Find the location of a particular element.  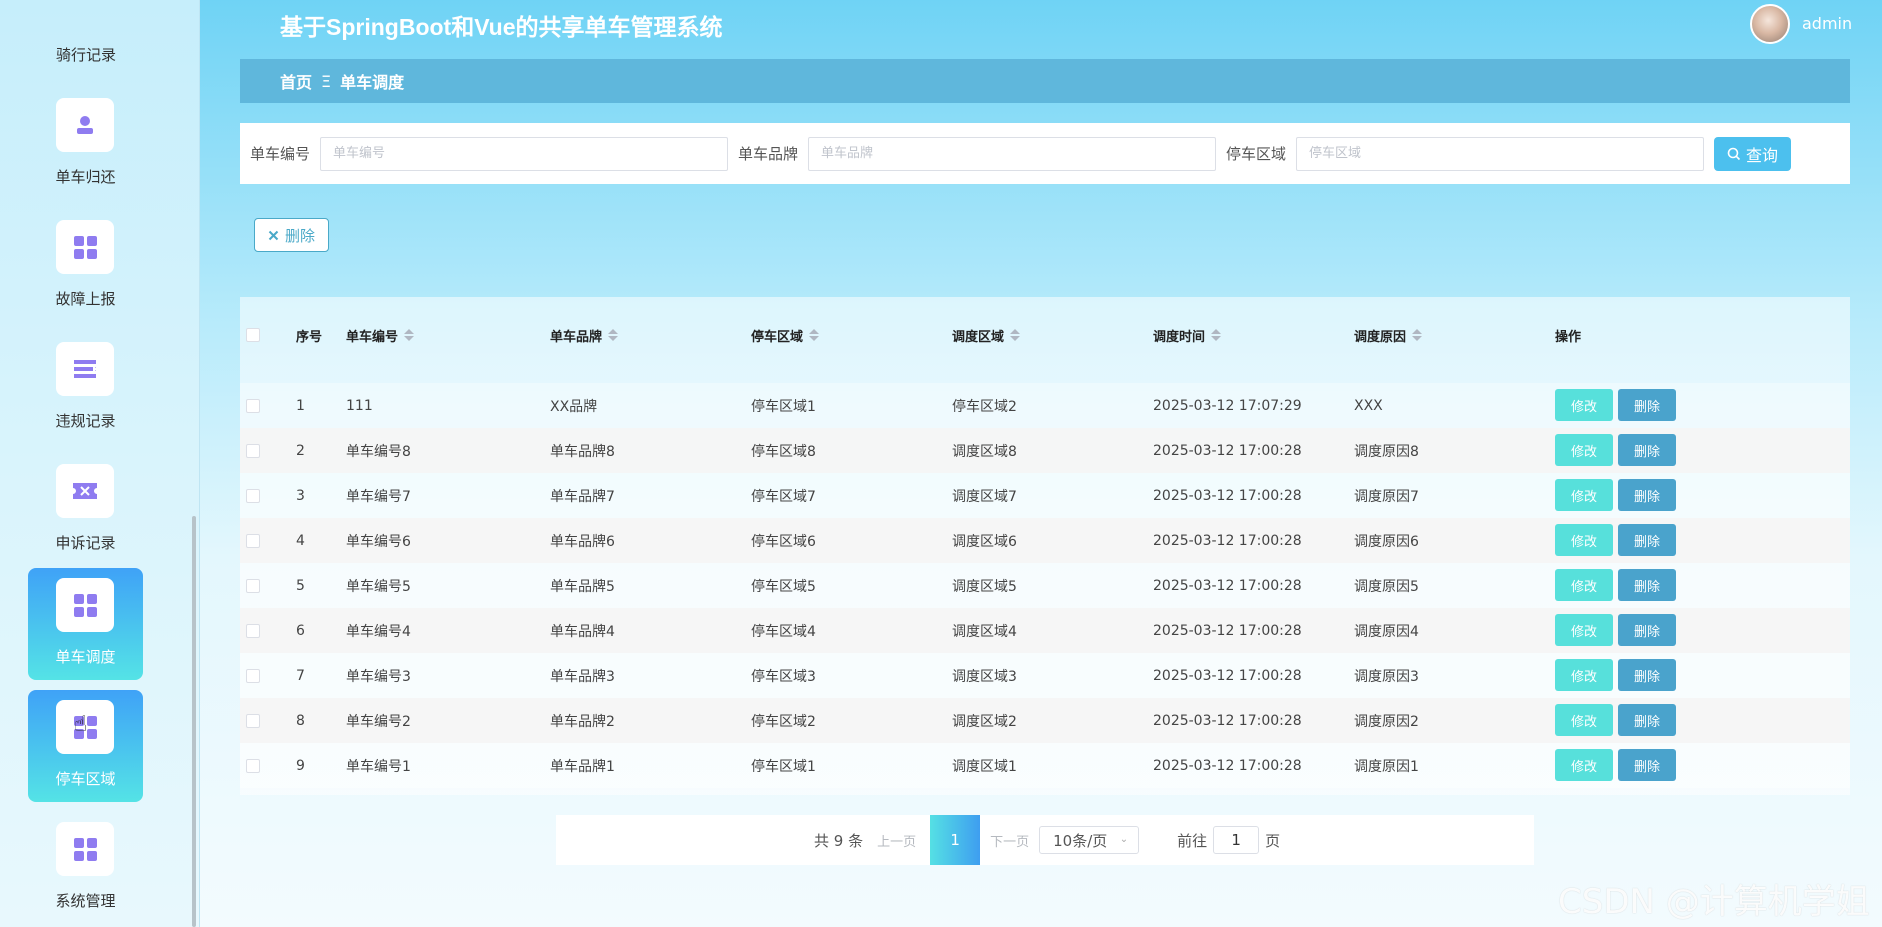

header-bike-no: 单车编号 is located at coordinates (380, 335).